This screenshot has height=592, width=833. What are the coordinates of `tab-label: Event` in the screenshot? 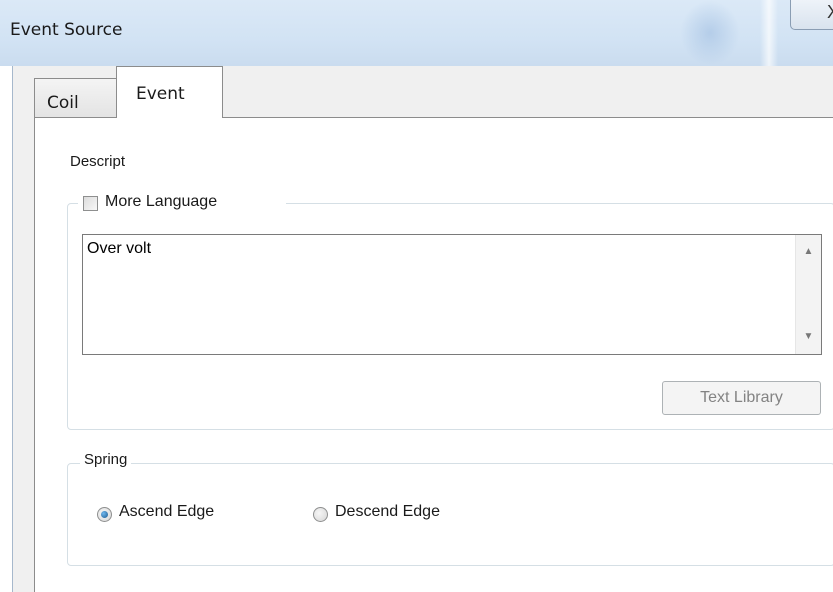 It's located at (160, 94).